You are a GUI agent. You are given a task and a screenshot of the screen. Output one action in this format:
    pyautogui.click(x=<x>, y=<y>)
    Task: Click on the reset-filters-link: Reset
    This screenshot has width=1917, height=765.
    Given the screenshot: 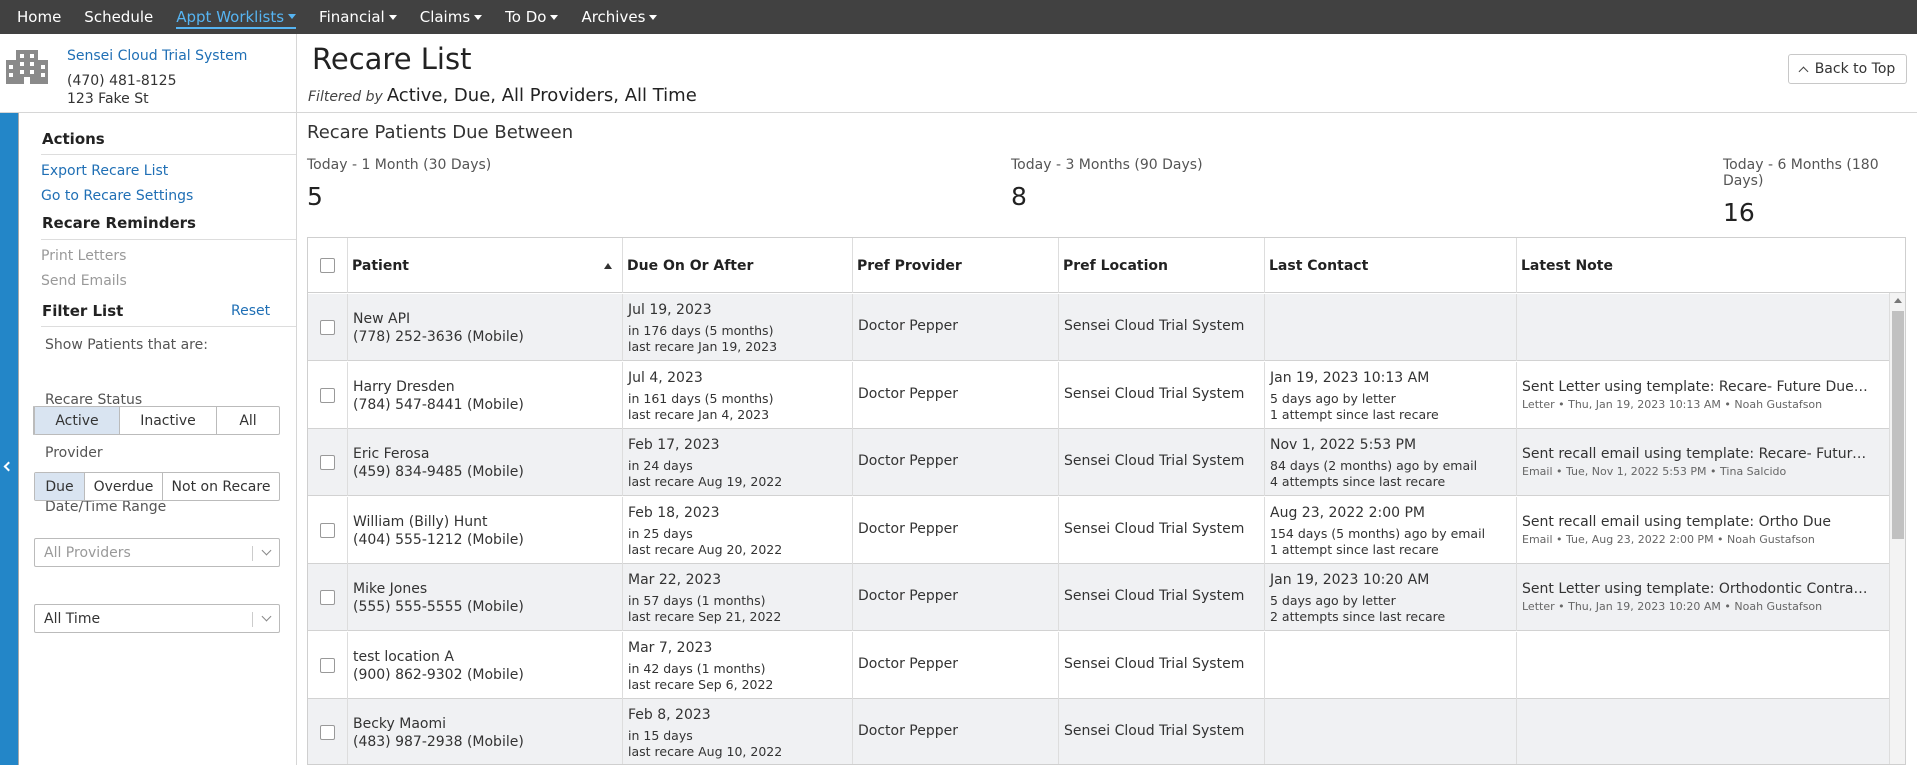 What is the action you would take?
    pyautogui.click(x=250, y=311)
    